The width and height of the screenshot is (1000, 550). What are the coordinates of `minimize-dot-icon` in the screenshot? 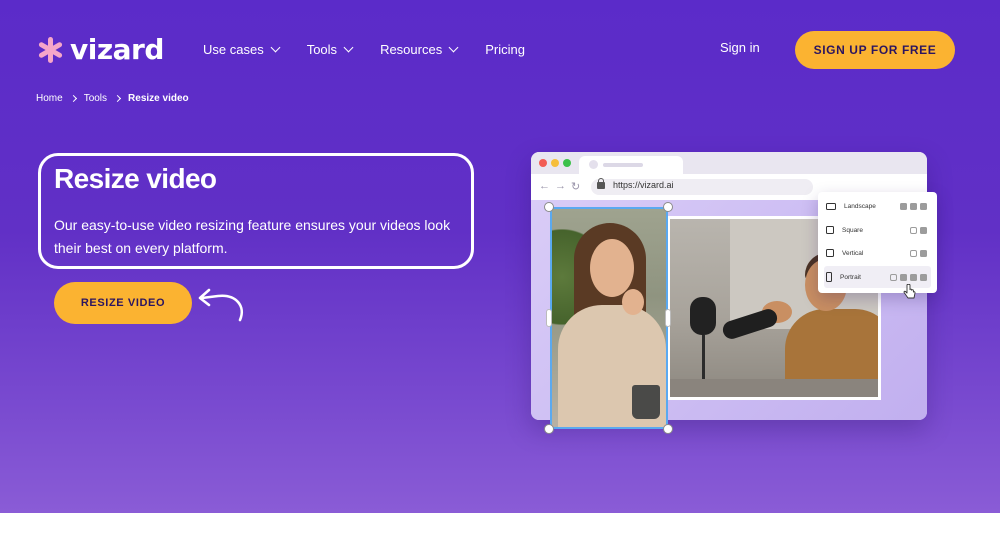 It's located at (555, 163).